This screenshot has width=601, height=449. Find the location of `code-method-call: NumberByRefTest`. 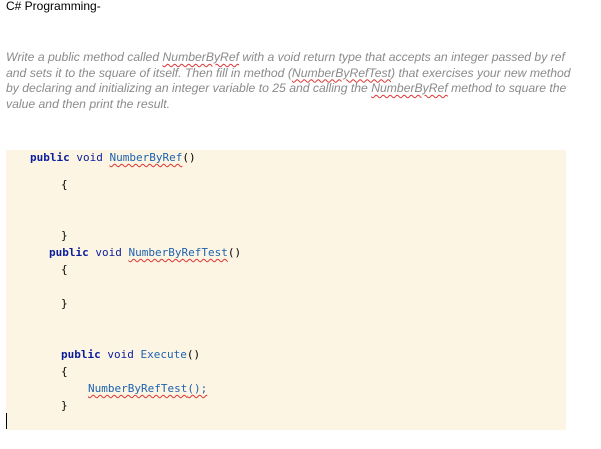

code-method-call: NumberByRefTest is located at coordinates (138, 388).